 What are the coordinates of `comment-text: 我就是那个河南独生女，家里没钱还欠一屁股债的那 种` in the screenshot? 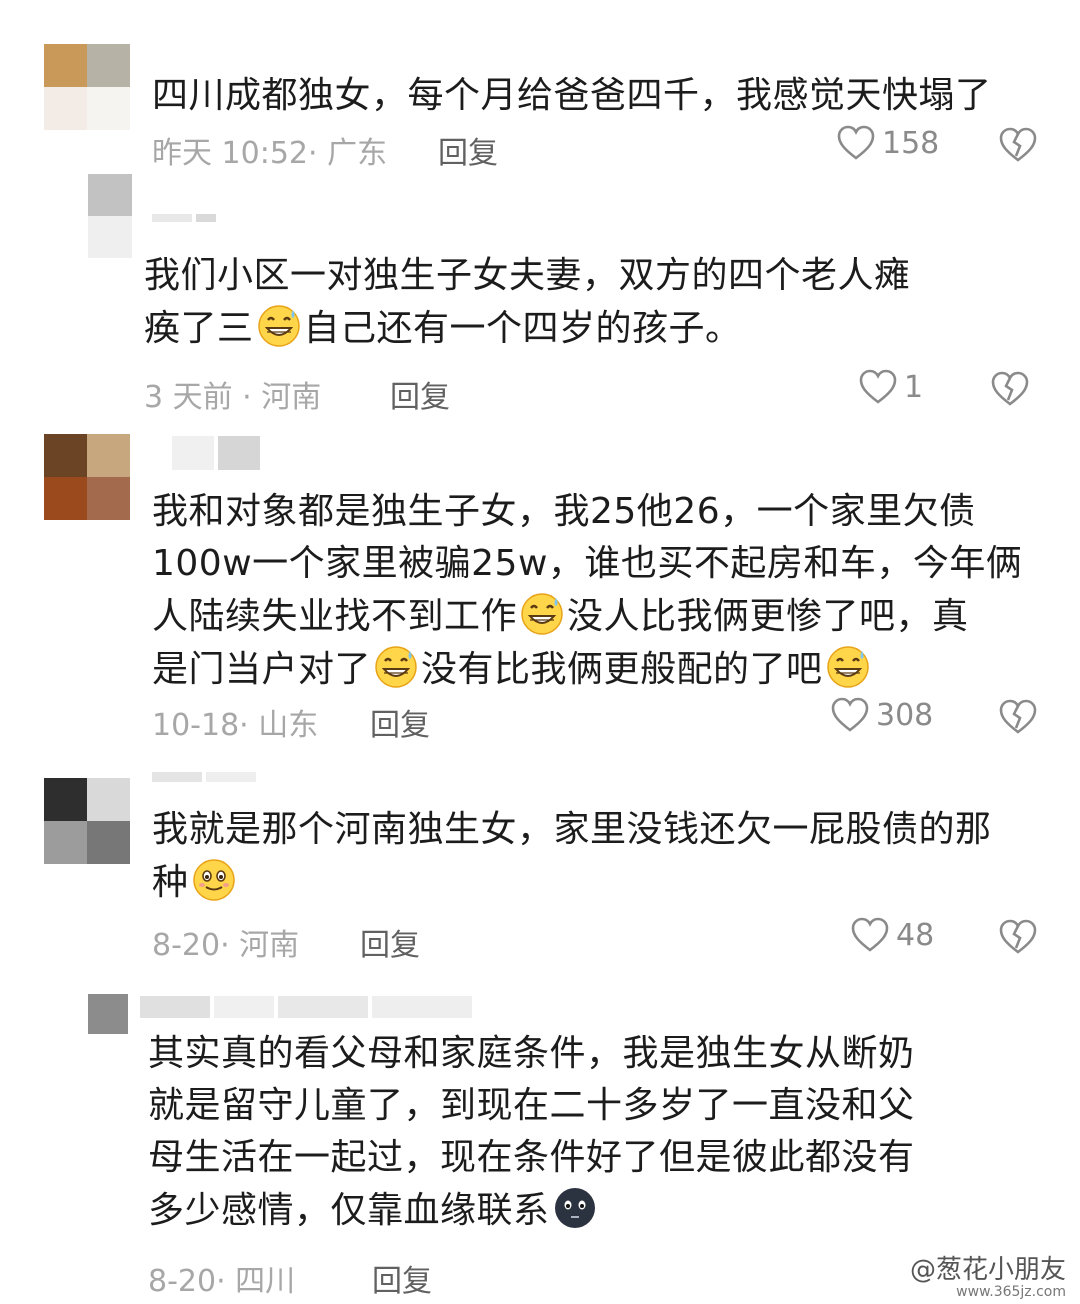 It's located at (572, 856).